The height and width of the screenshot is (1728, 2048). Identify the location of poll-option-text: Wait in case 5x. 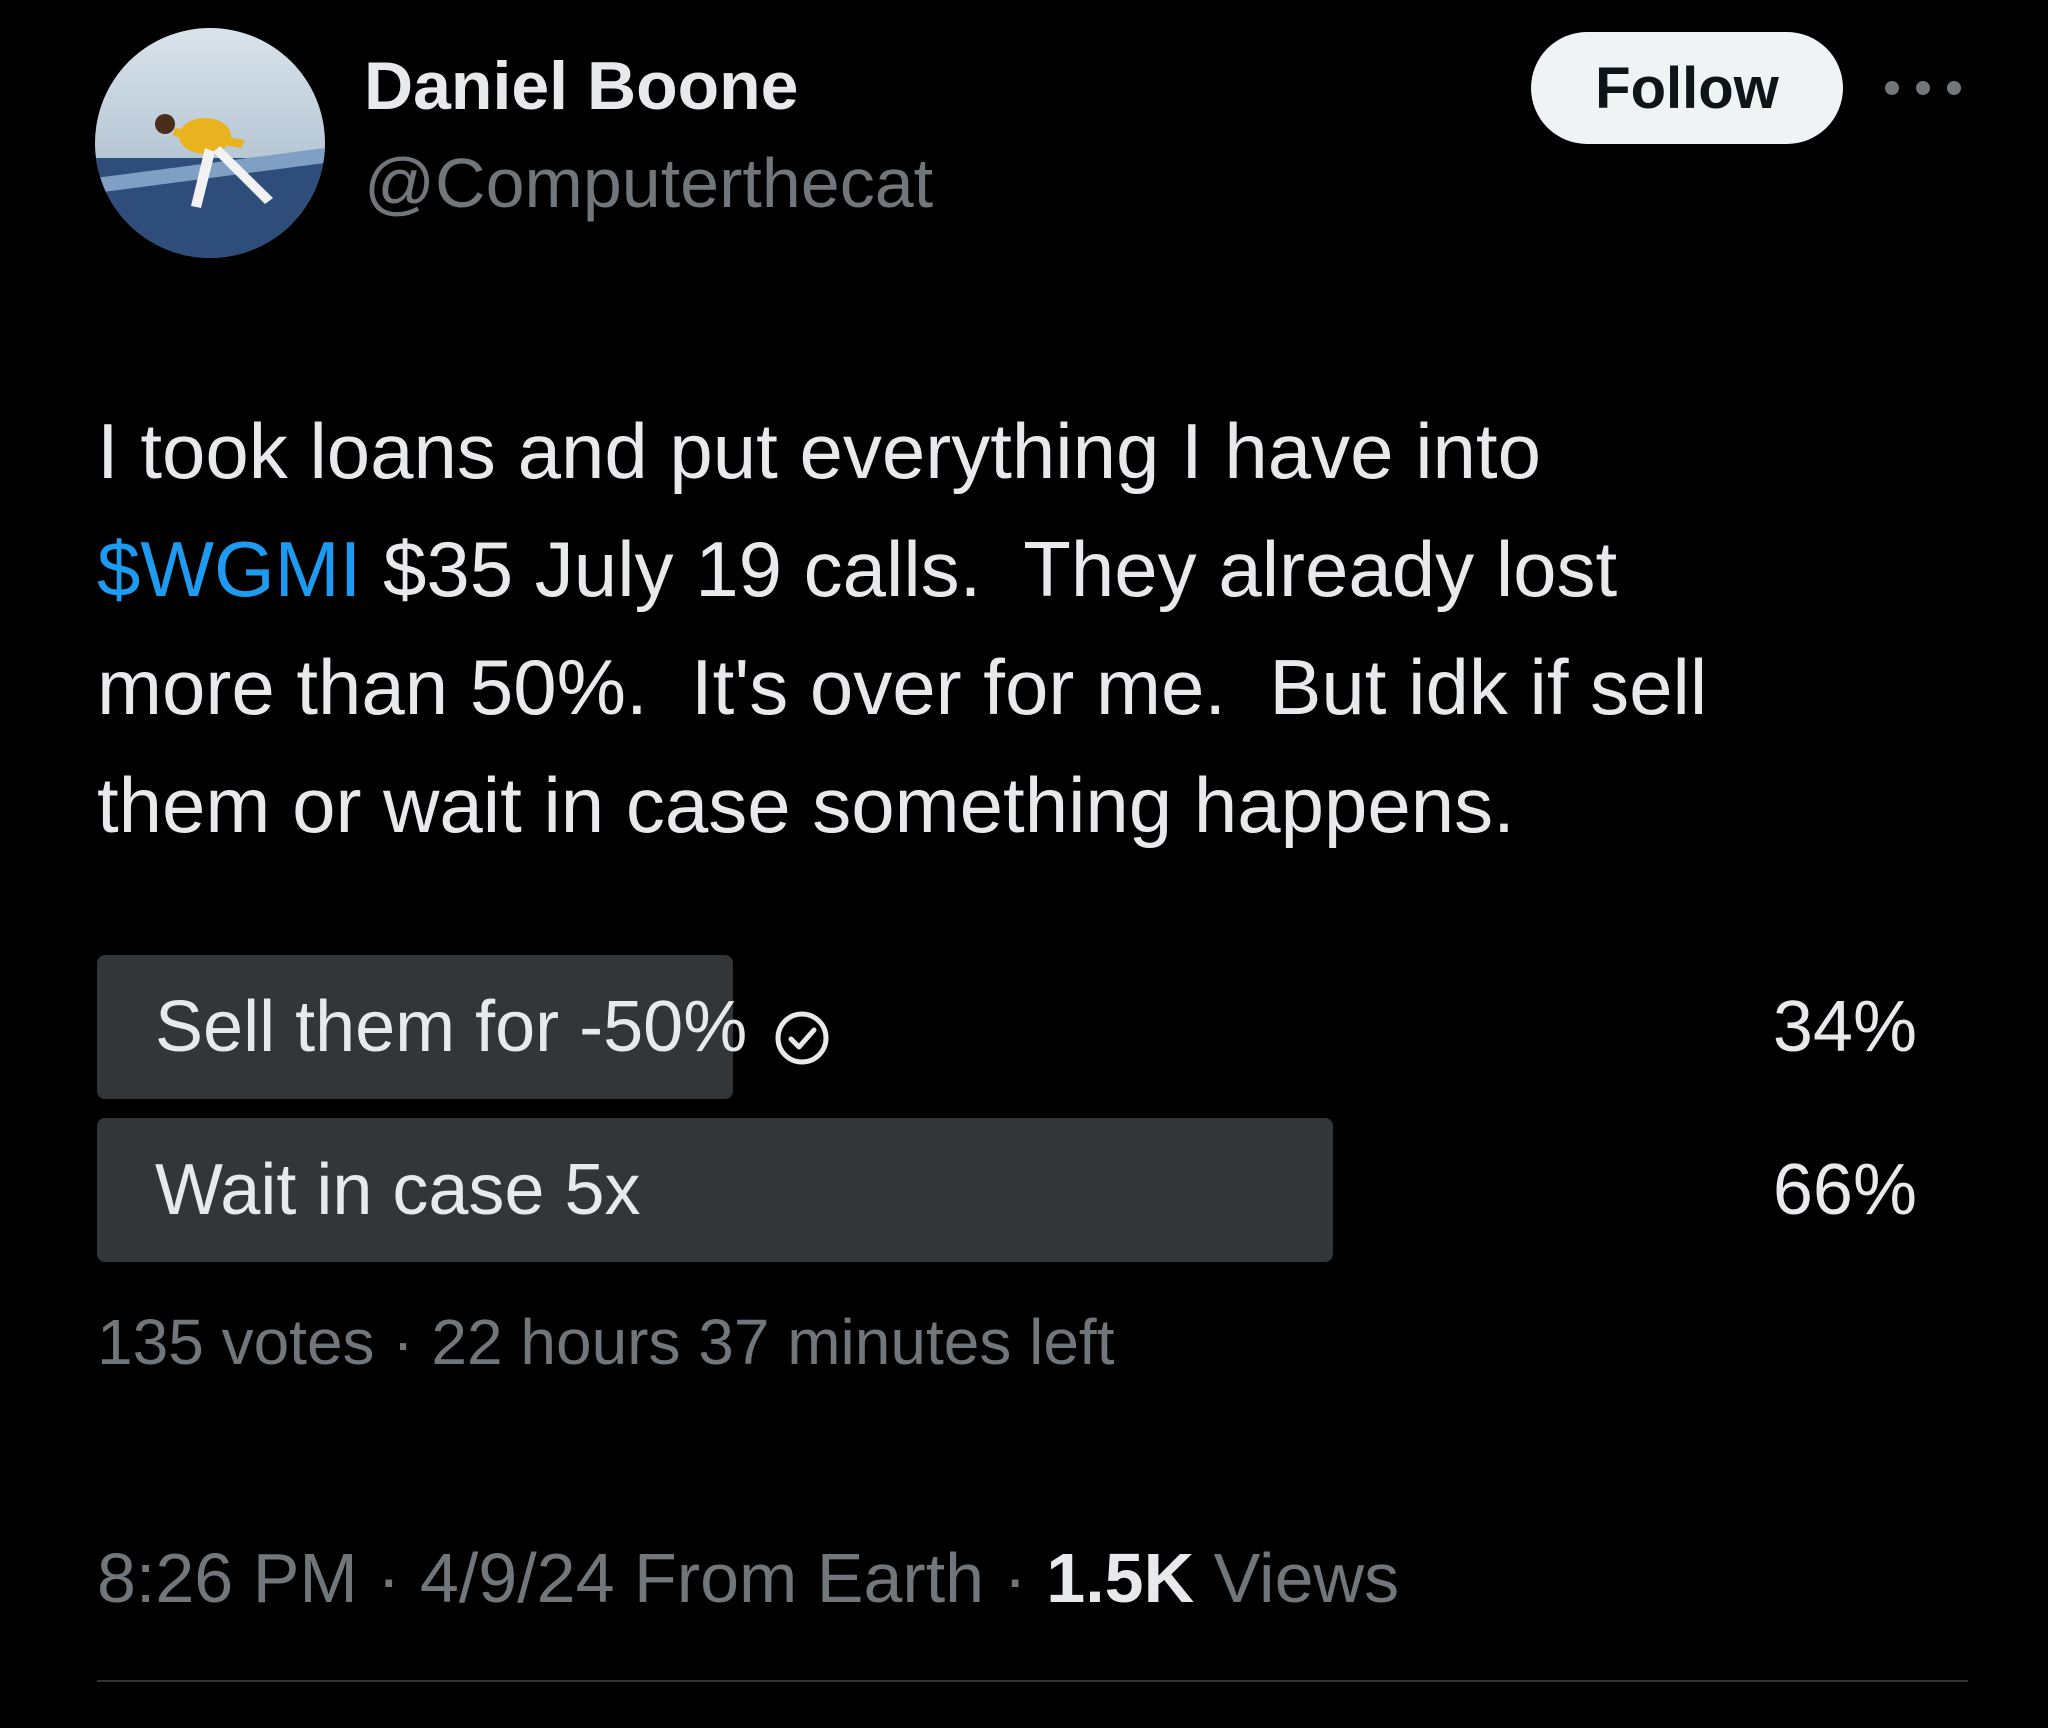
(398, 1190).